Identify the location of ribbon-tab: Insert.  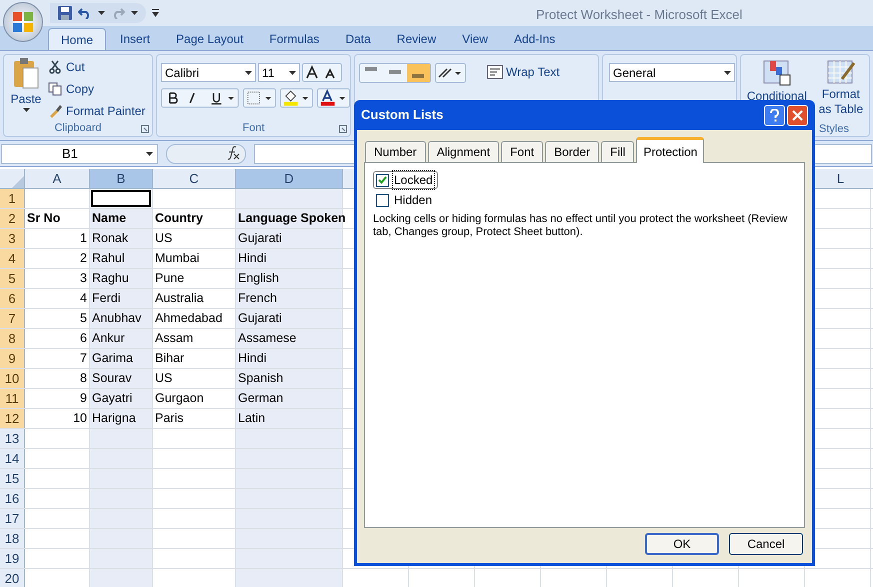
(135, 39).